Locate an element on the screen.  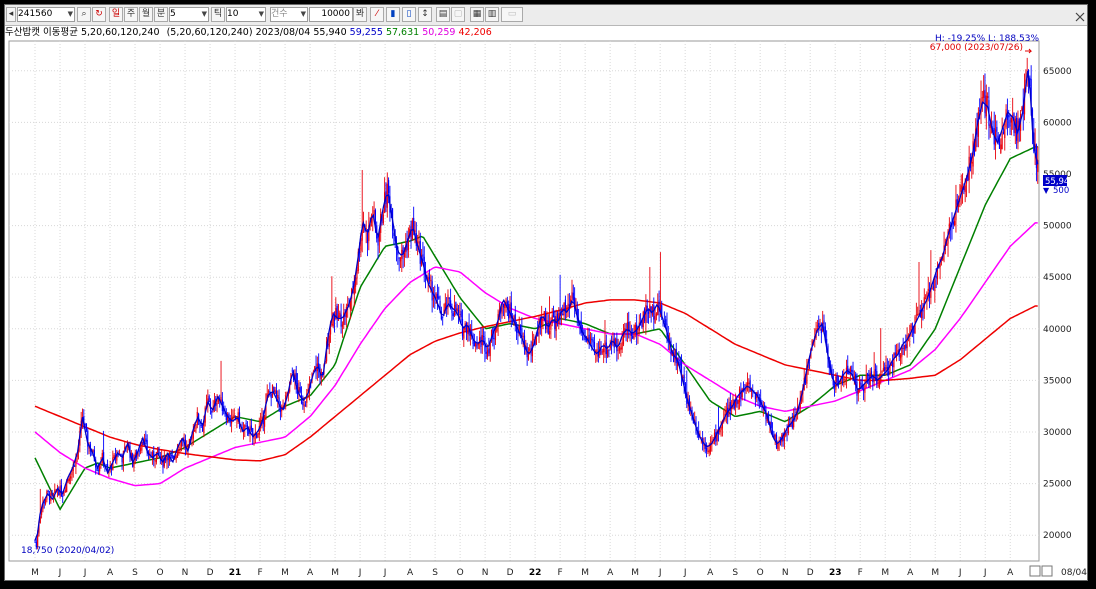
y-tick-label: 45000 is located at coordinates (1057, 278).